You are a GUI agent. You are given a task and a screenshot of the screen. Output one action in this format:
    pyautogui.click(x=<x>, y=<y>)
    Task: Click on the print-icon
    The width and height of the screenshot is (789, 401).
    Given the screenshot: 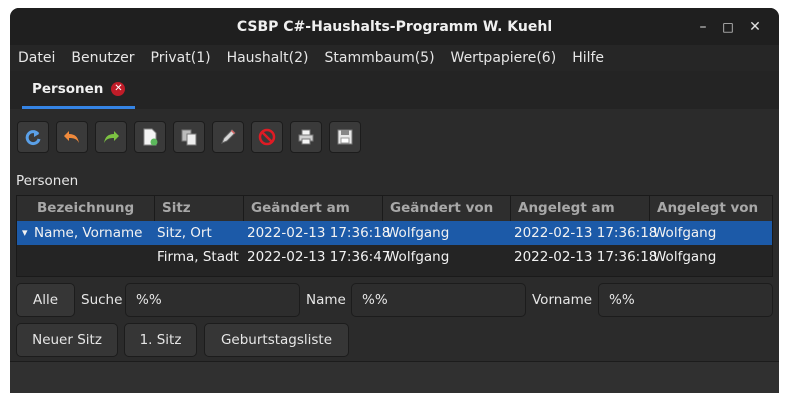 What is the action you would take?
    pyautogui.click(x=306, y=137)
    